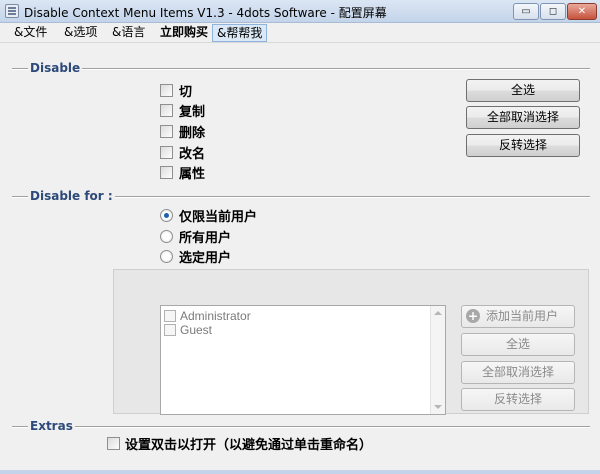  I want to click on users-invert-selection-button: 反转选择, so click(518, 399).